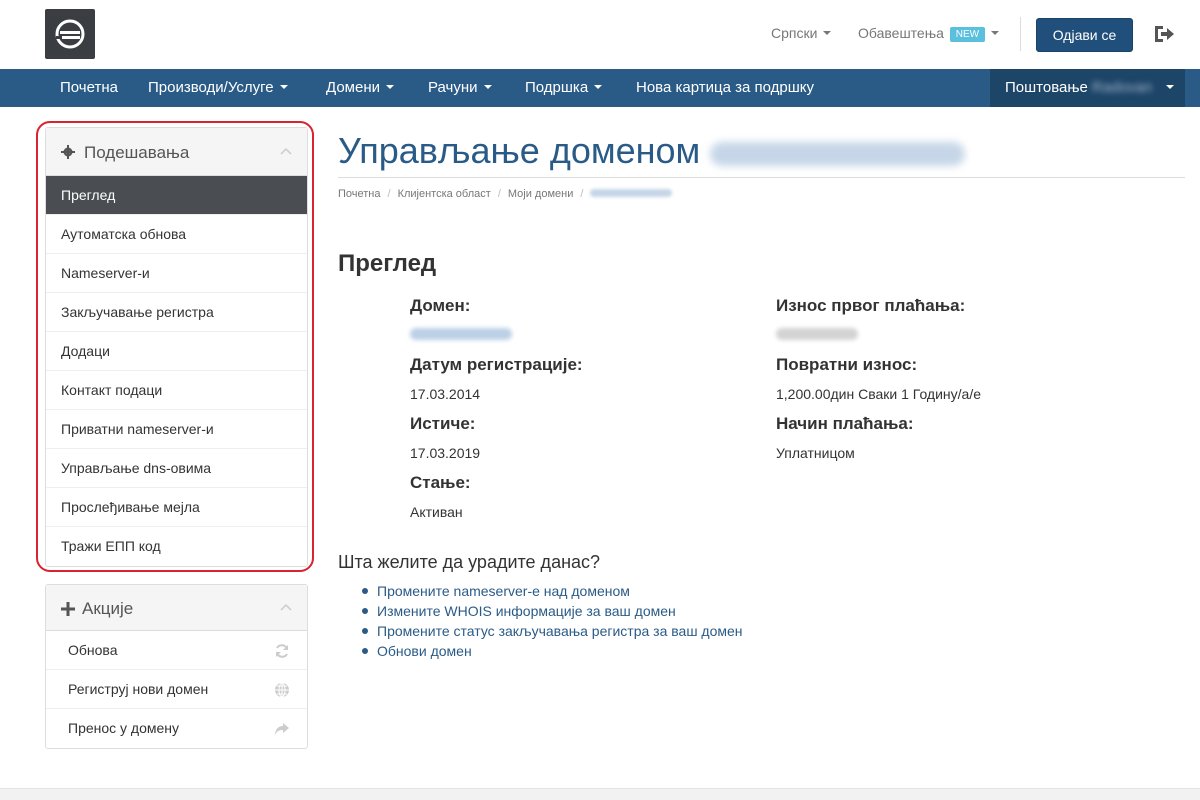 This screenshot has height=800, width=1200. What do you see at coordinates (871, 305) in the screenshot?
I see `first-payment-label: Износ првог плаћања:` at bounding box center [871, 305].